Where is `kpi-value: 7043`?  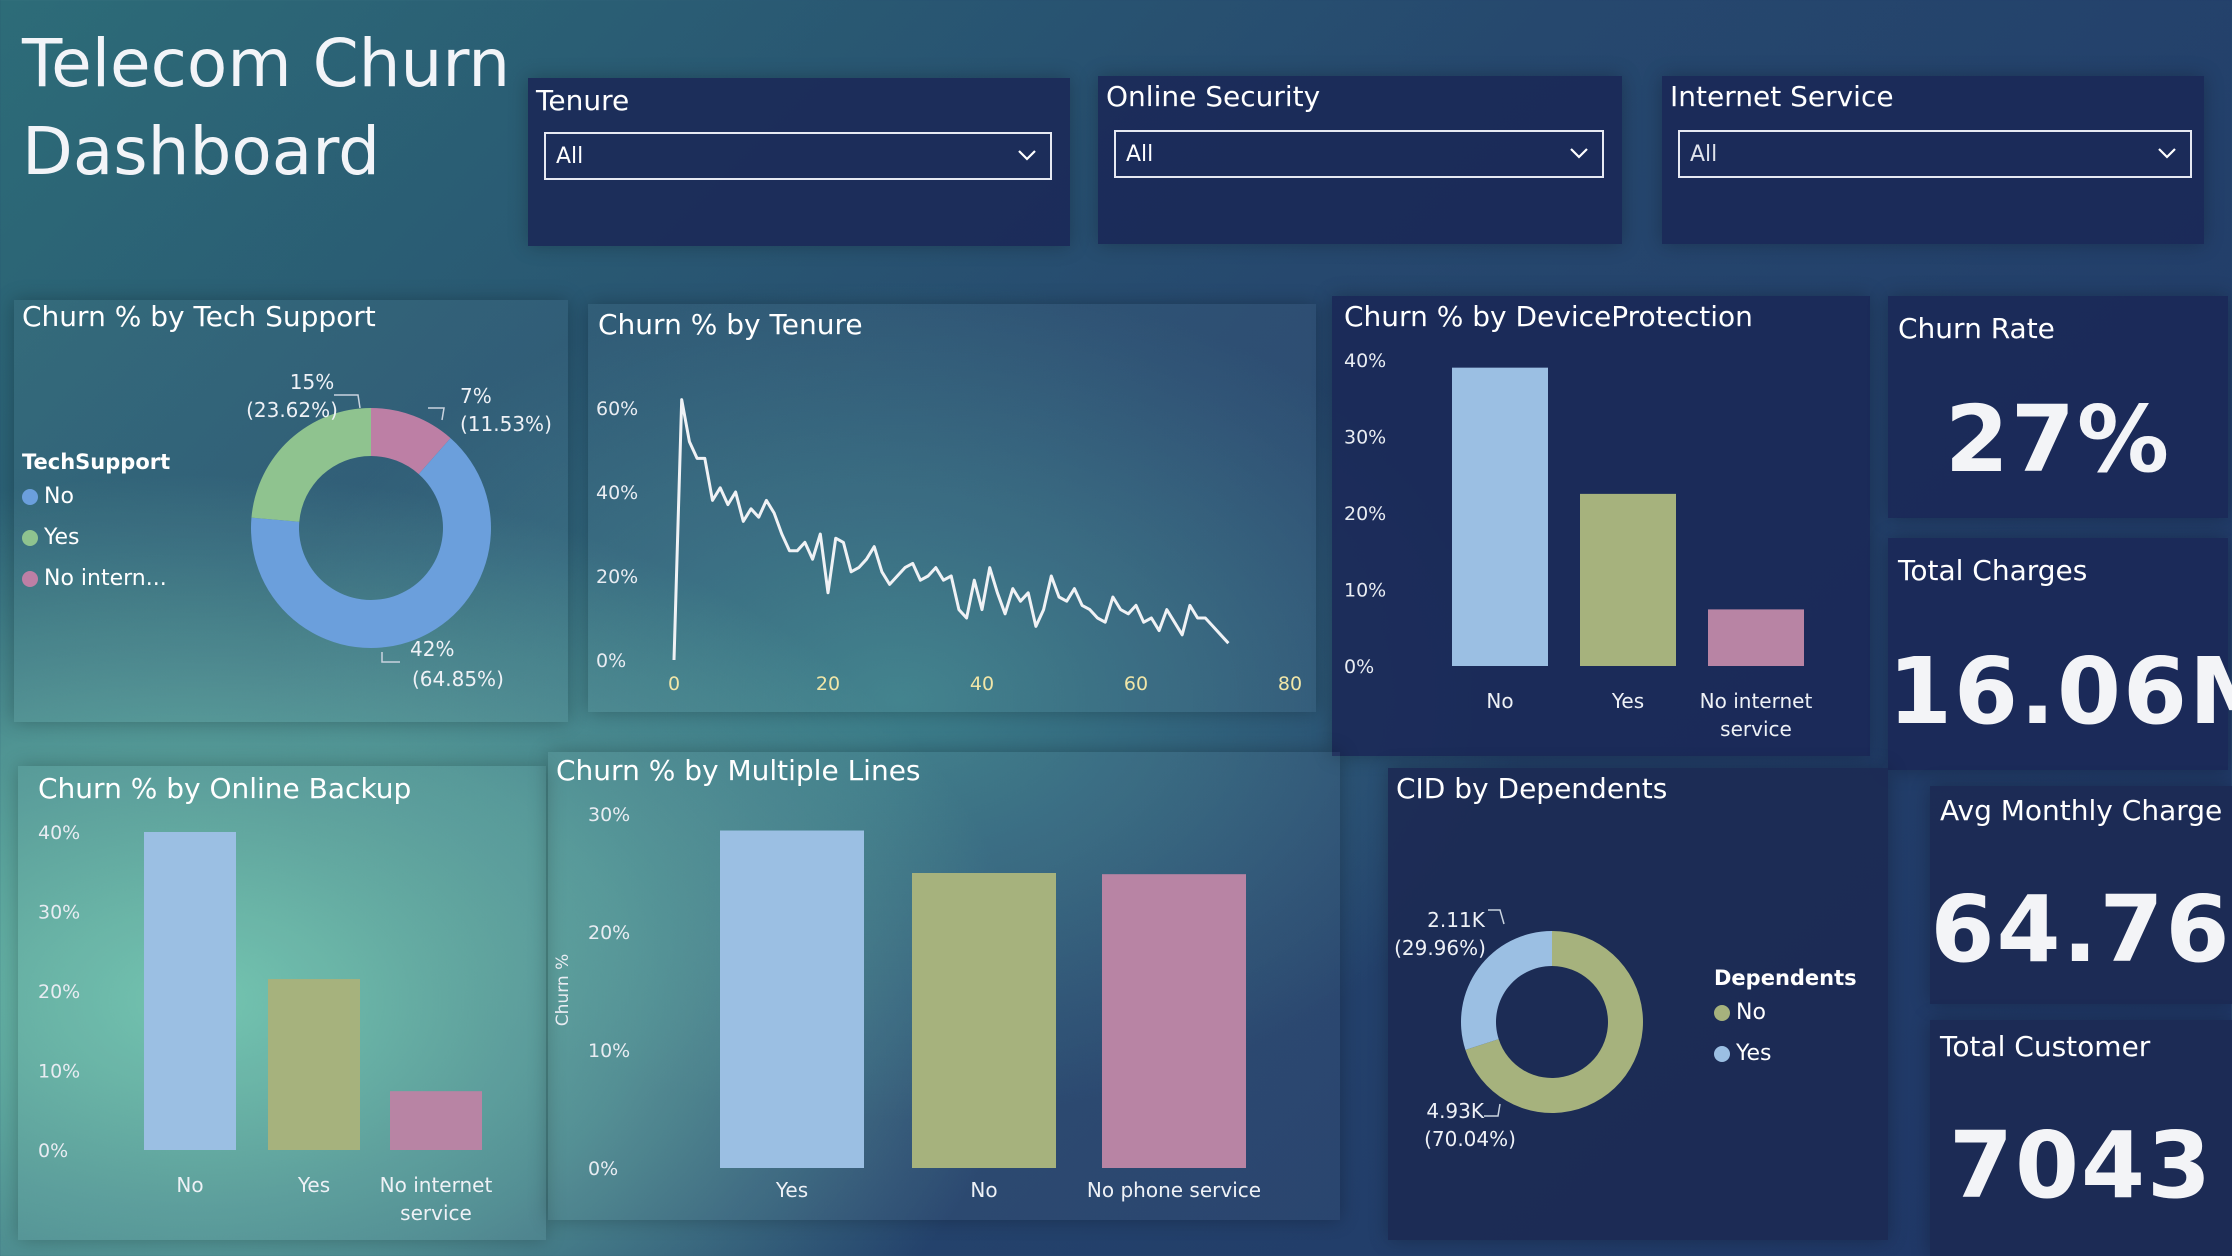 kpi-value: 7043 is located at coordinates (2081, 1165).